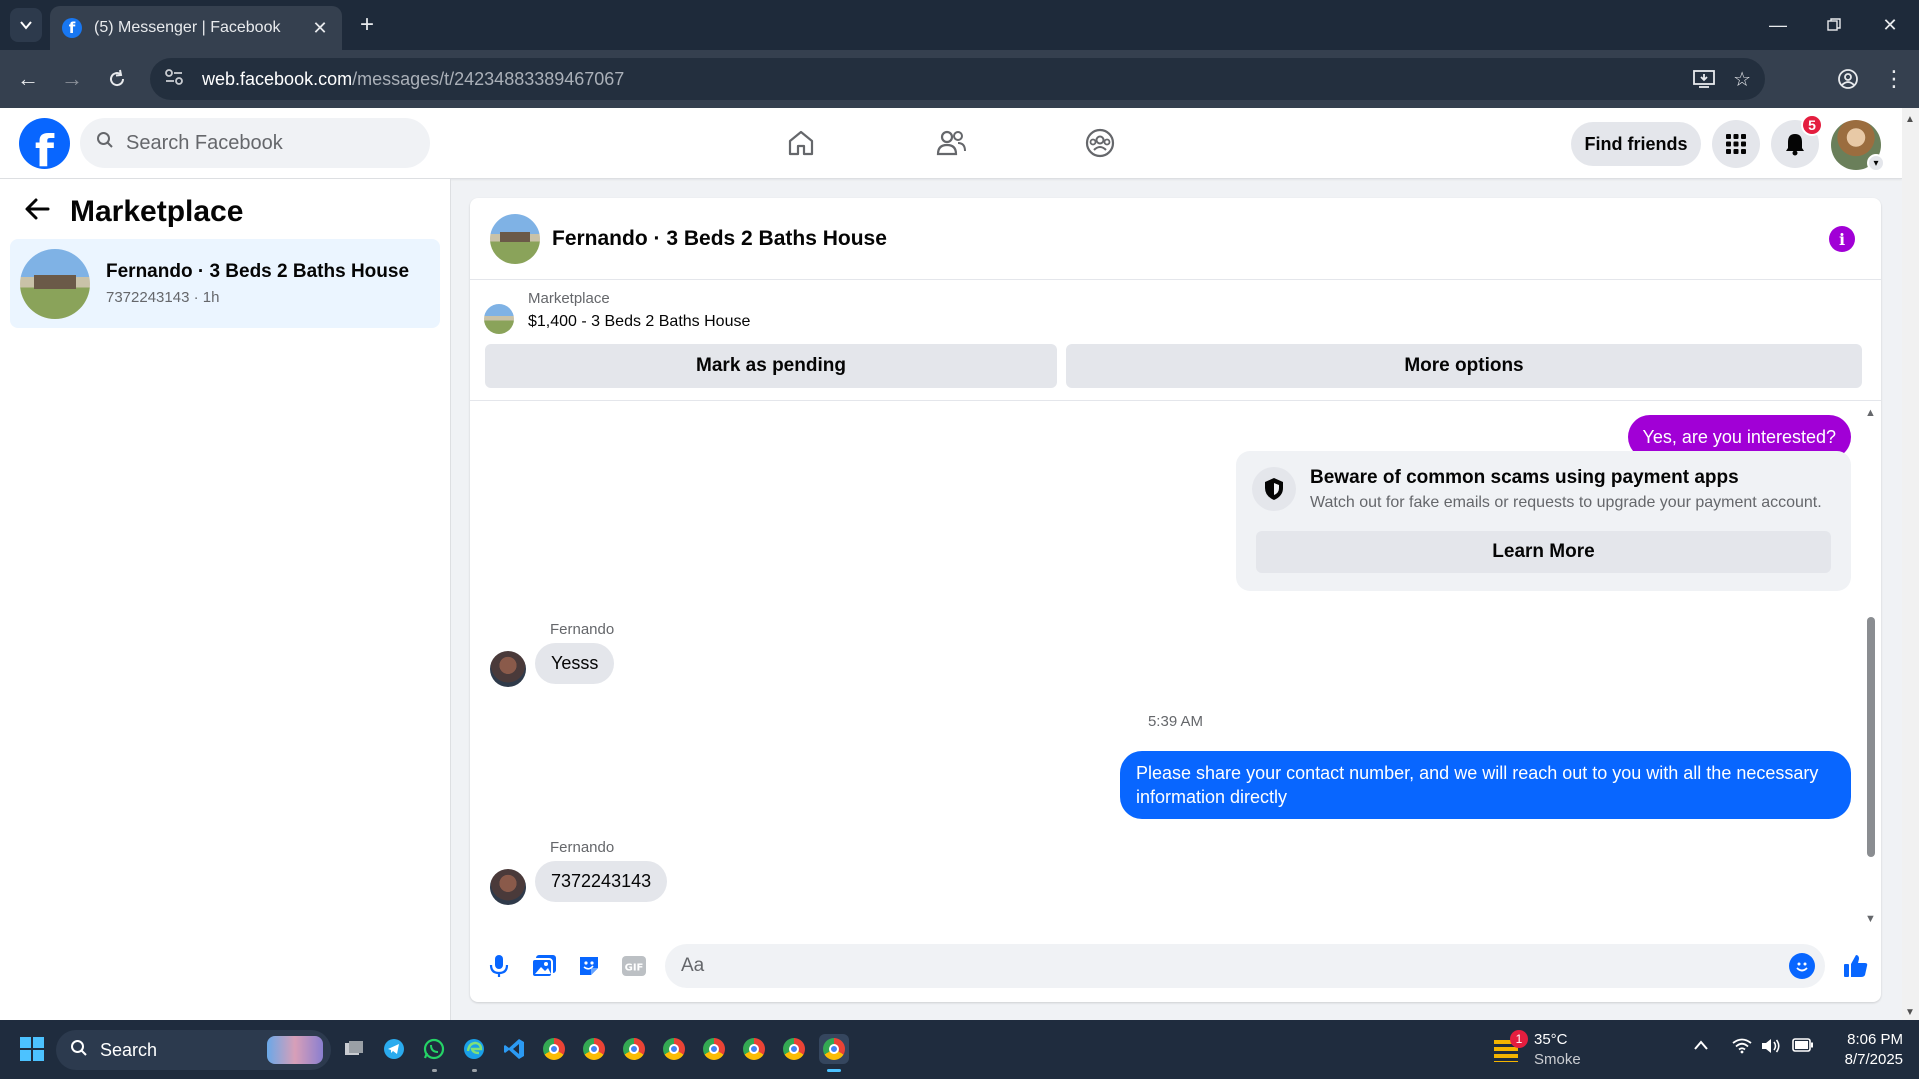 The width and height of the screenshot is (1919, 1079). I want to click on message-scrollbar: ▲ ▼, so click(1871, 666).